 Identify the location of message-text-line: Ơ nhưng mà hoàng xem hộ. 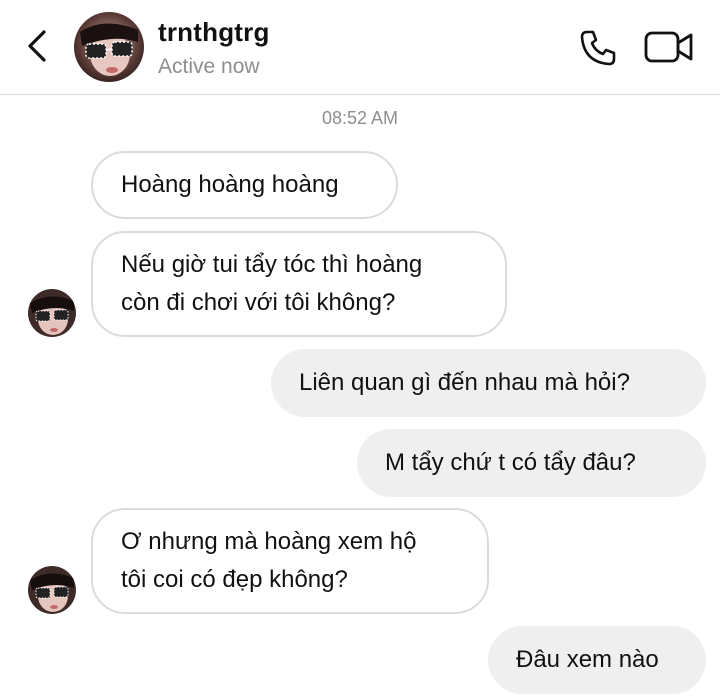
(269, 541).